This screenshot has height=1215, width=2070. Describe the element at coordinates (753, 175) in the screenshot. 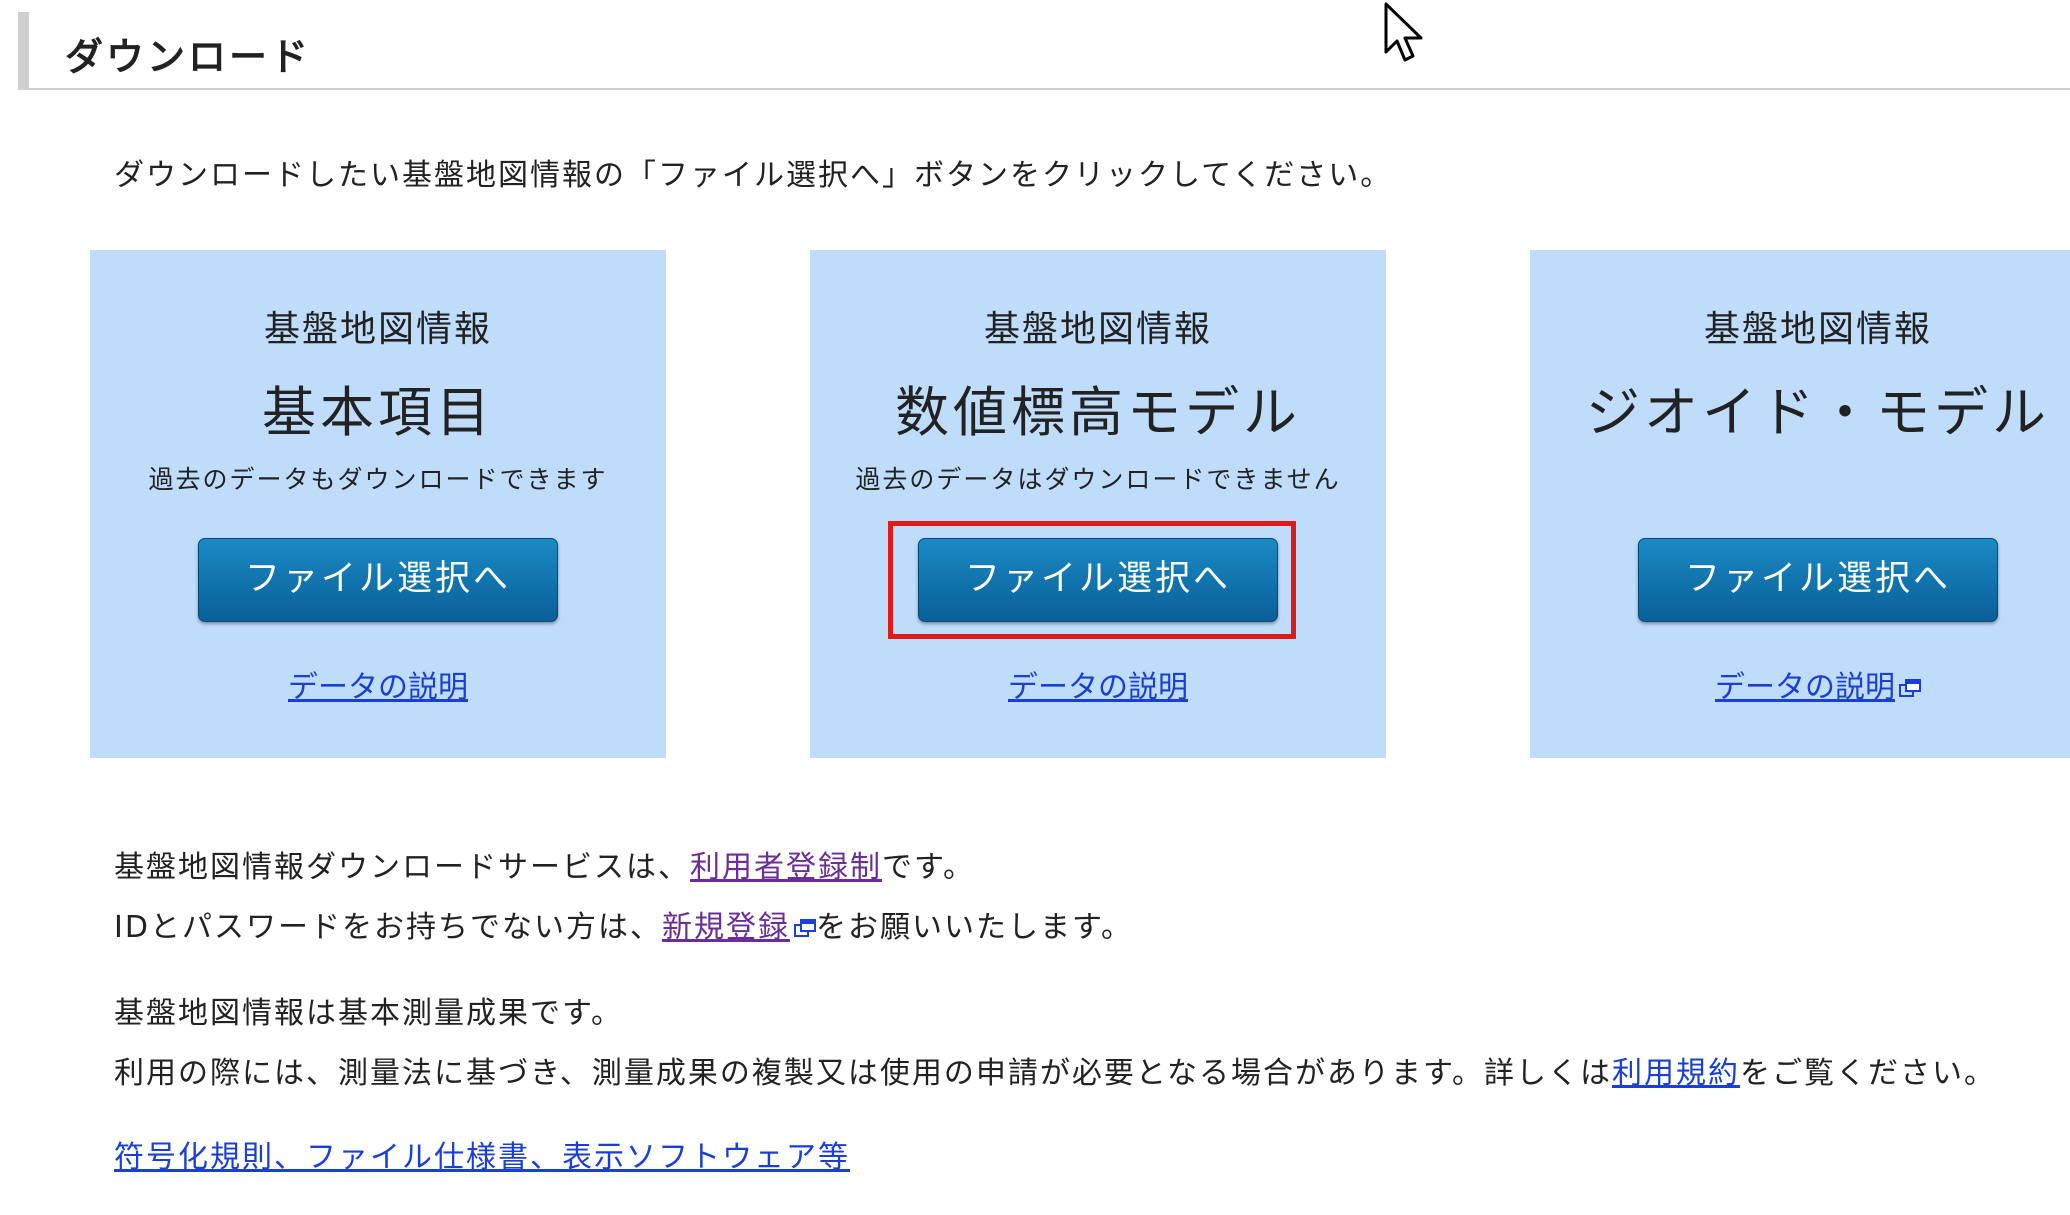

I see `intro-text: ダウンロードしたい基盤地図情報の「ファイル選択へ」ボタンをクリックしてください。` at that location.